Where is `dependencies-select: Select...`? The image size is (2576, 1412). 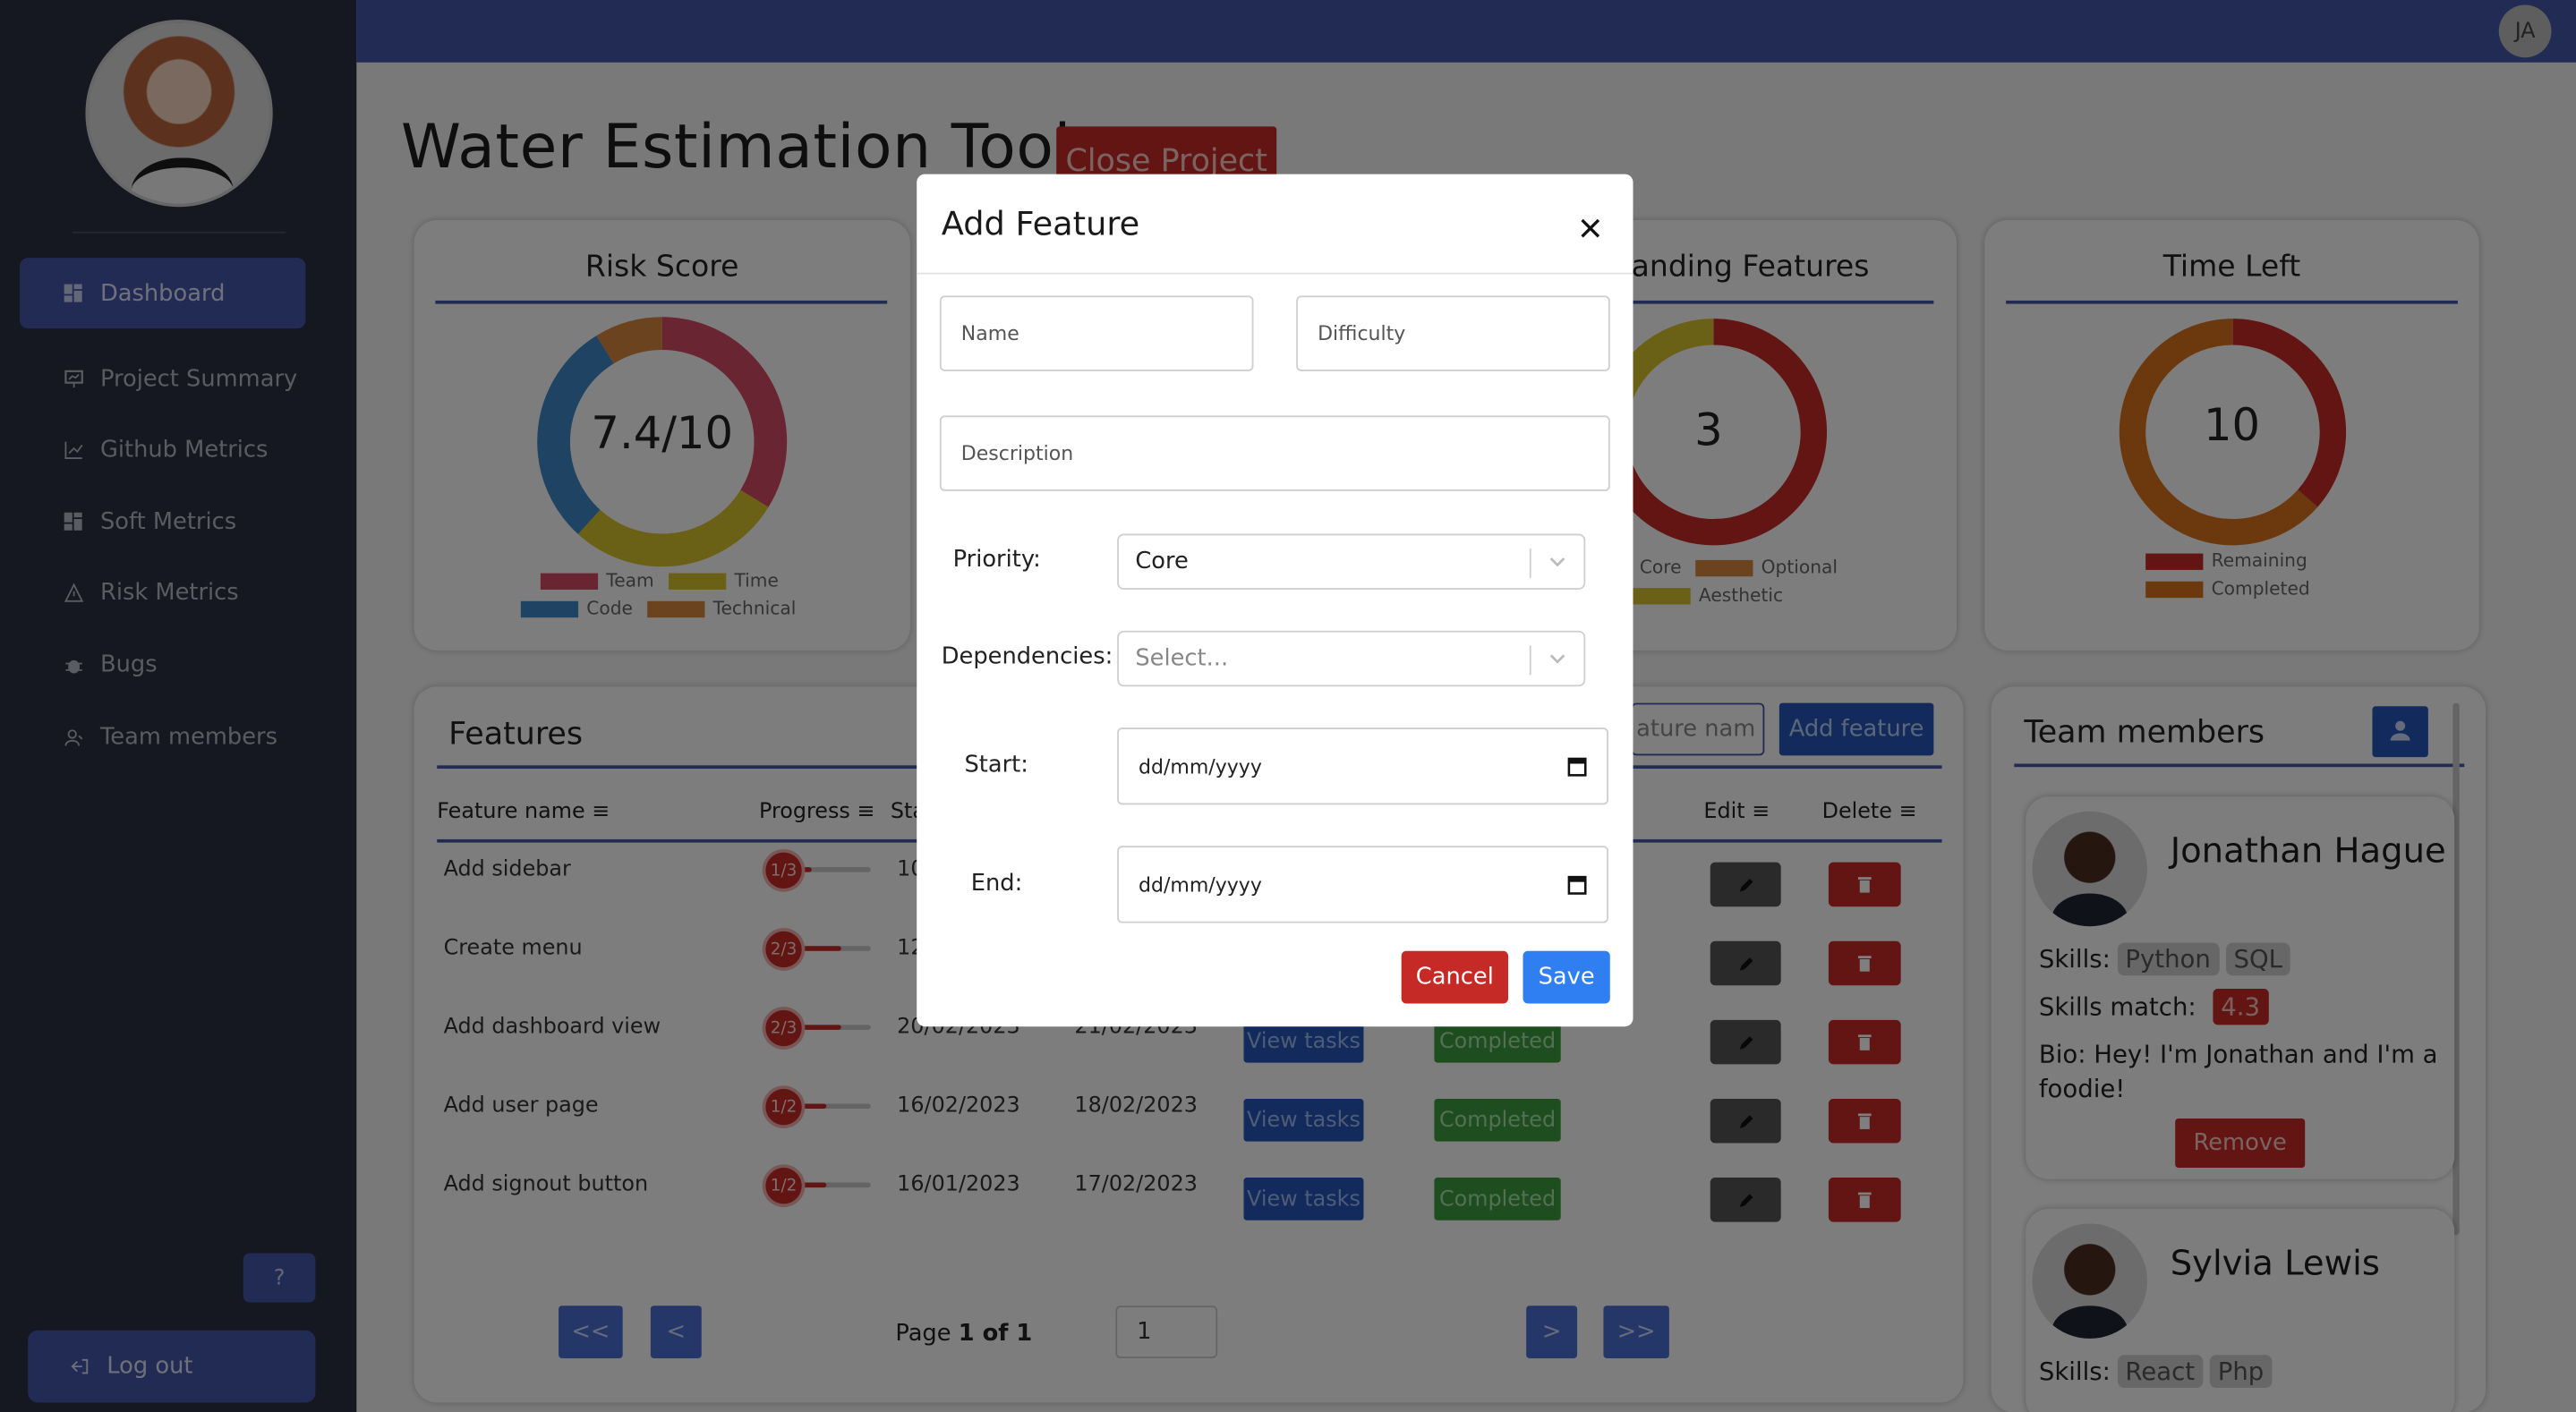
dependencies-select: Select... is located at coordinates (1351, 658).